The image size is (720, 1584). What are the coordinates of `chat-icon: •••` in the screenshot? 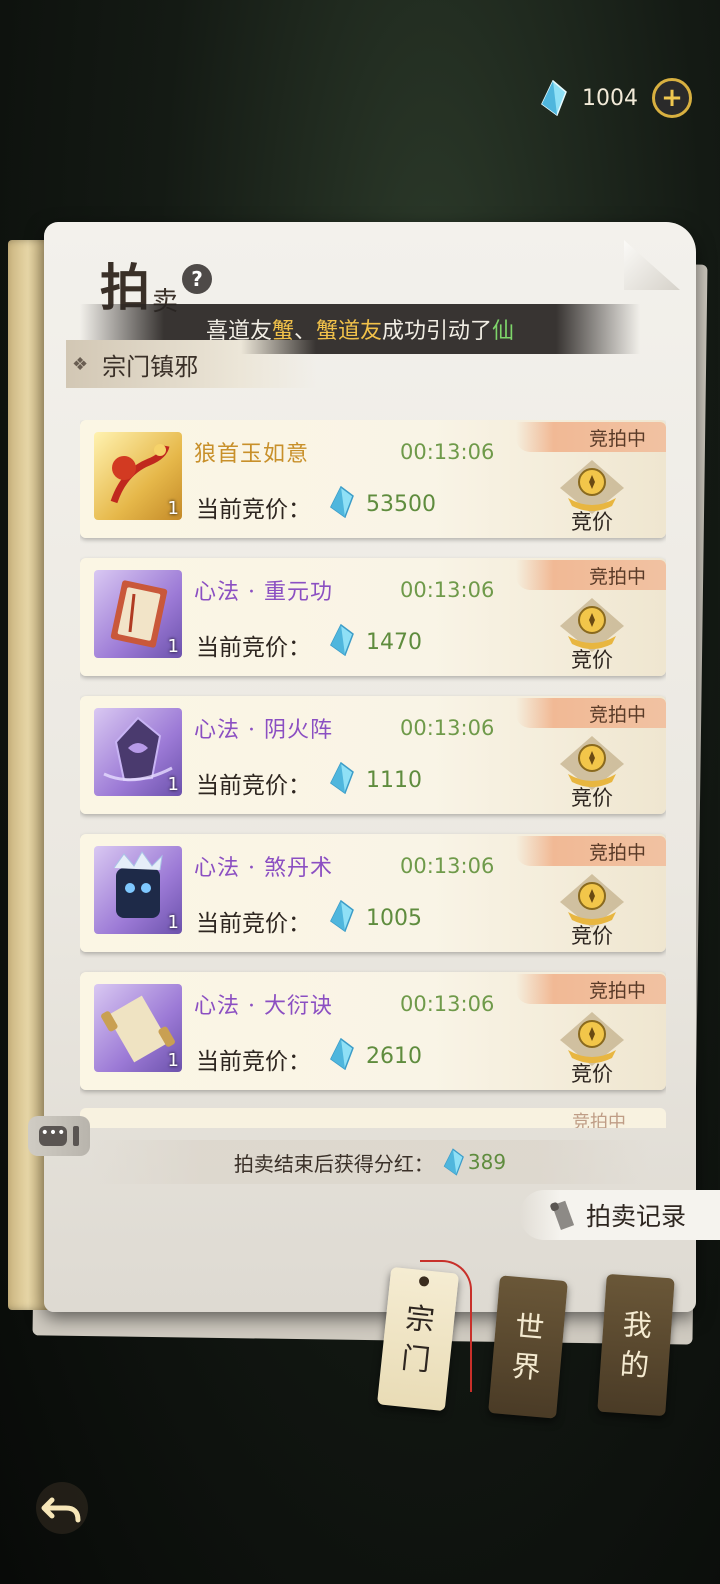 It's located at (53, 1136).